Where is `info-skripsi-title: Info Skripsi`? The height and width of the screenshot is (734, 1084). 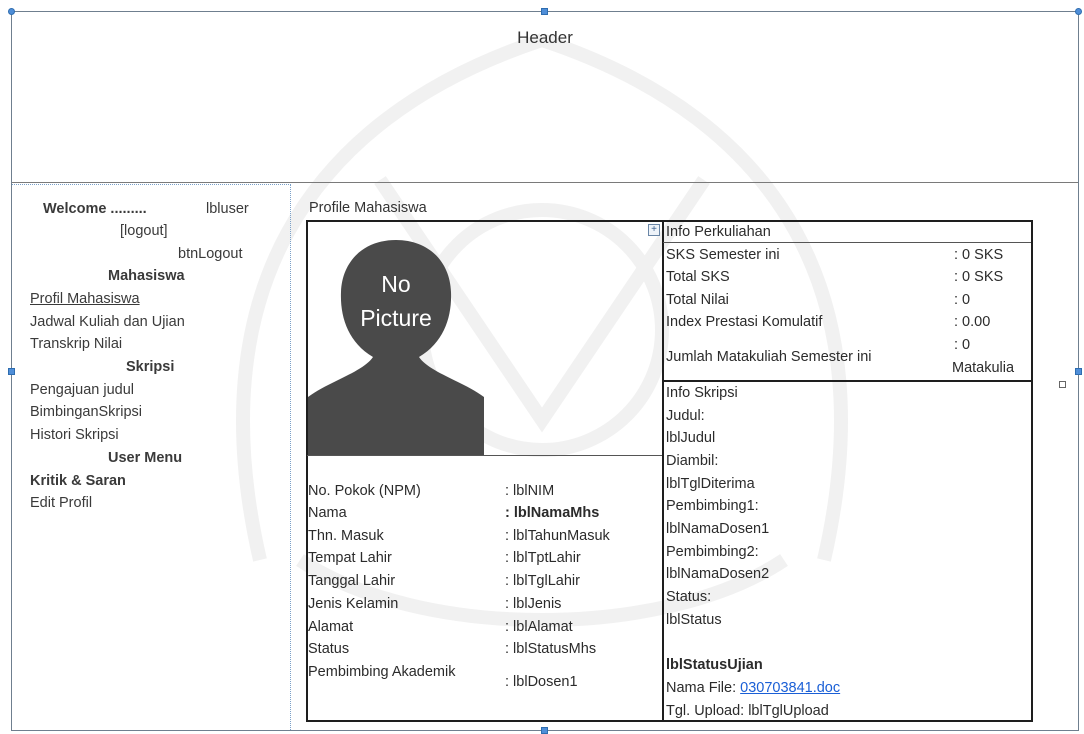 info-skripsi-title: Info Skripsi is located at coordinates (702, 393).